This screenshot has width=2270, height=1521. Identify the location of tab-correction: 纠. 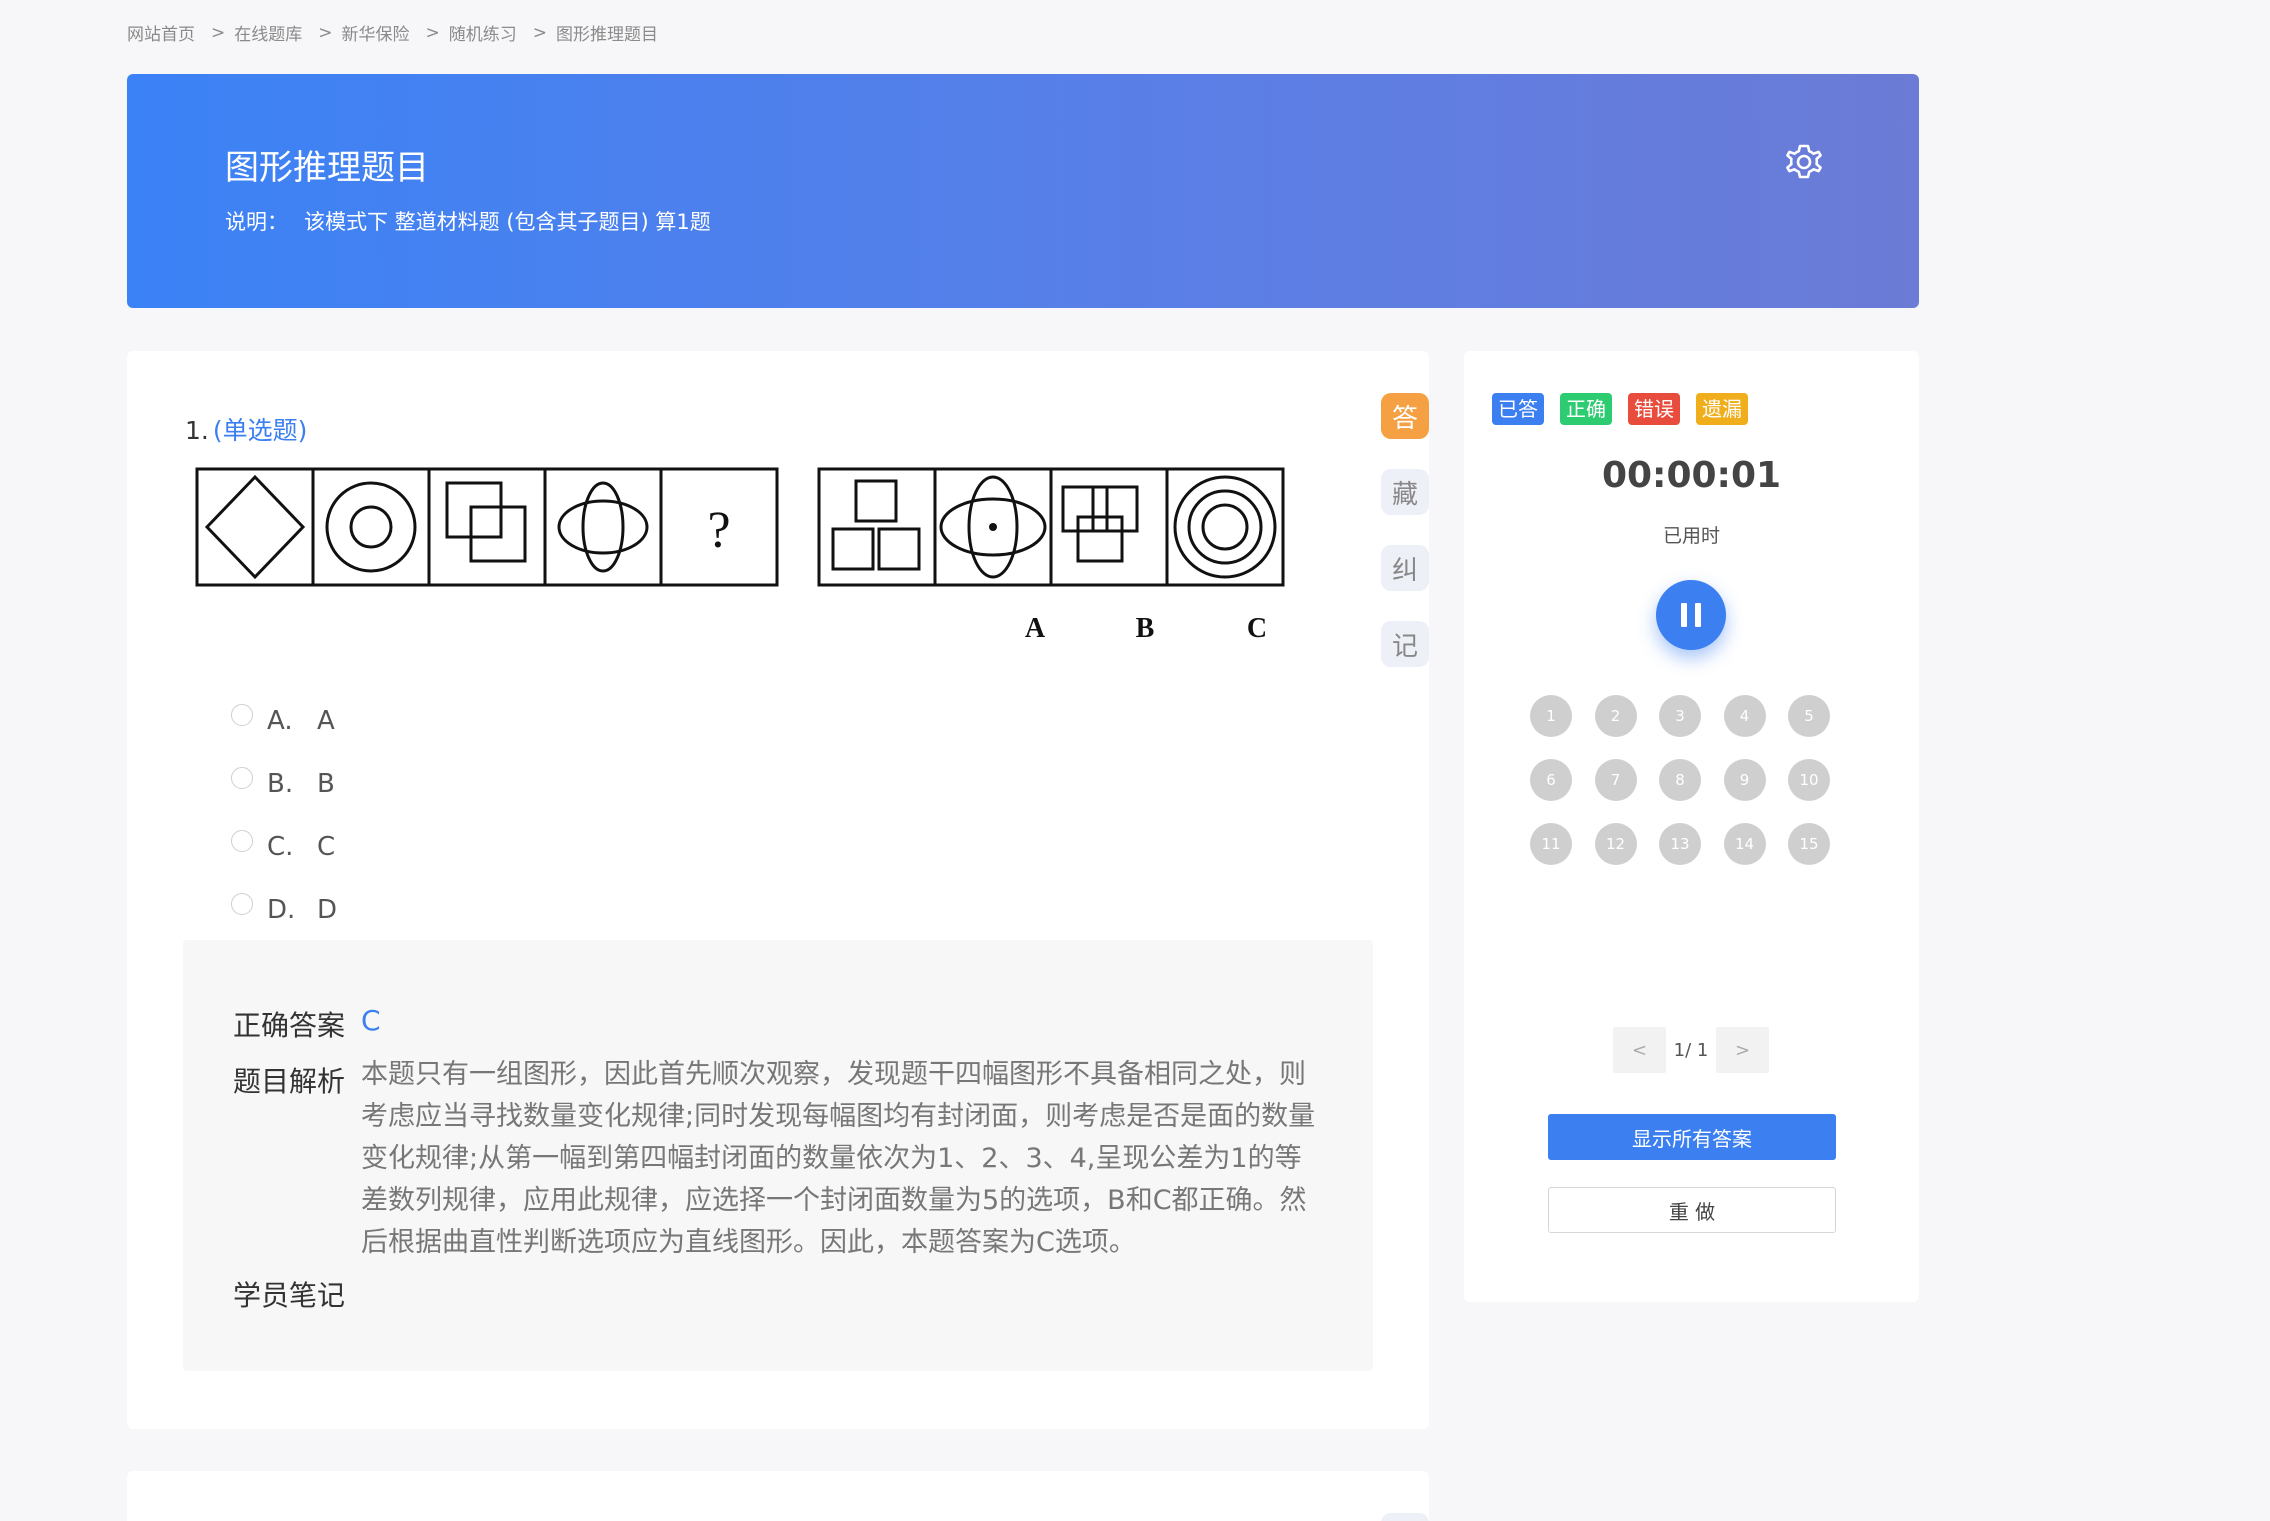
(1405, 568).